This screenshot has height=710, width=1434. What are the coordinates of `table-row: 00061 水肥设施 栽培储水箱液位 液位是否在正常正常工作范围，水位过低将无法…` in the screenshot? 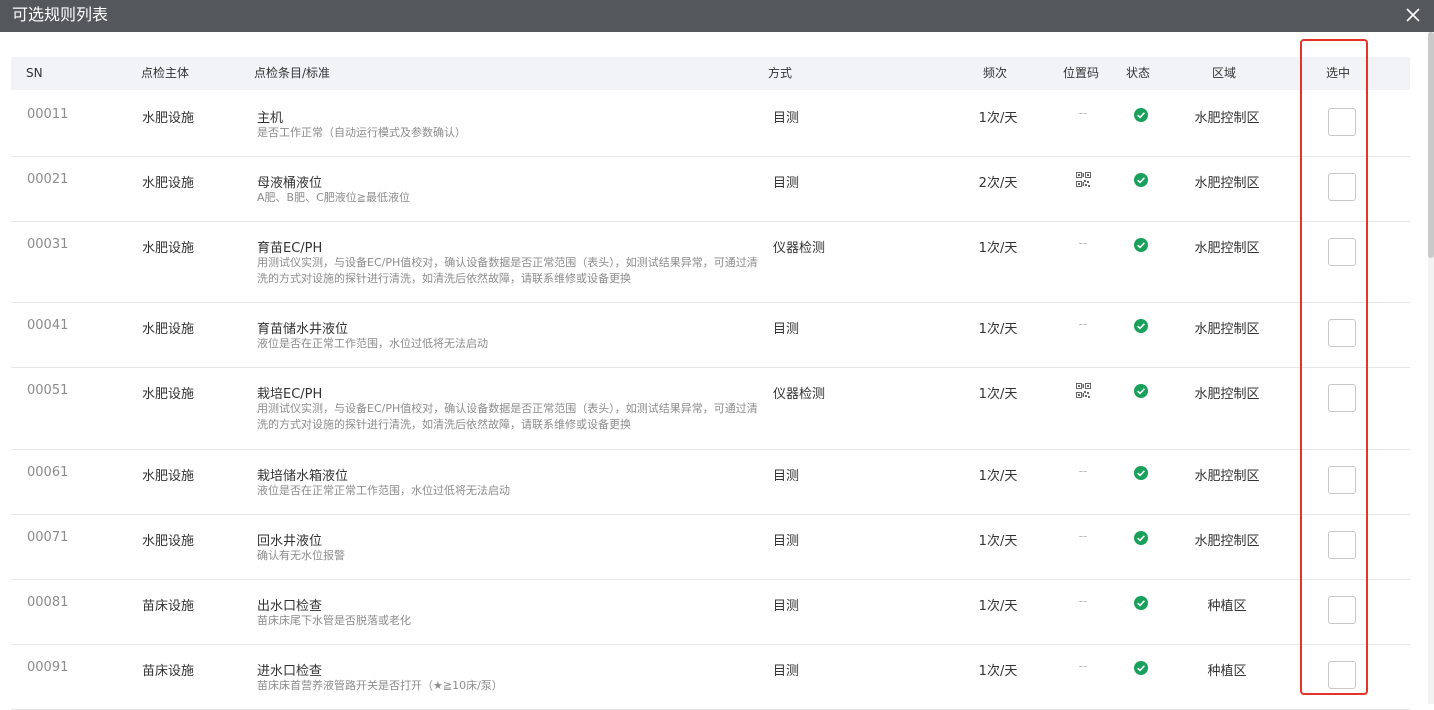 It's located at (710, 482).